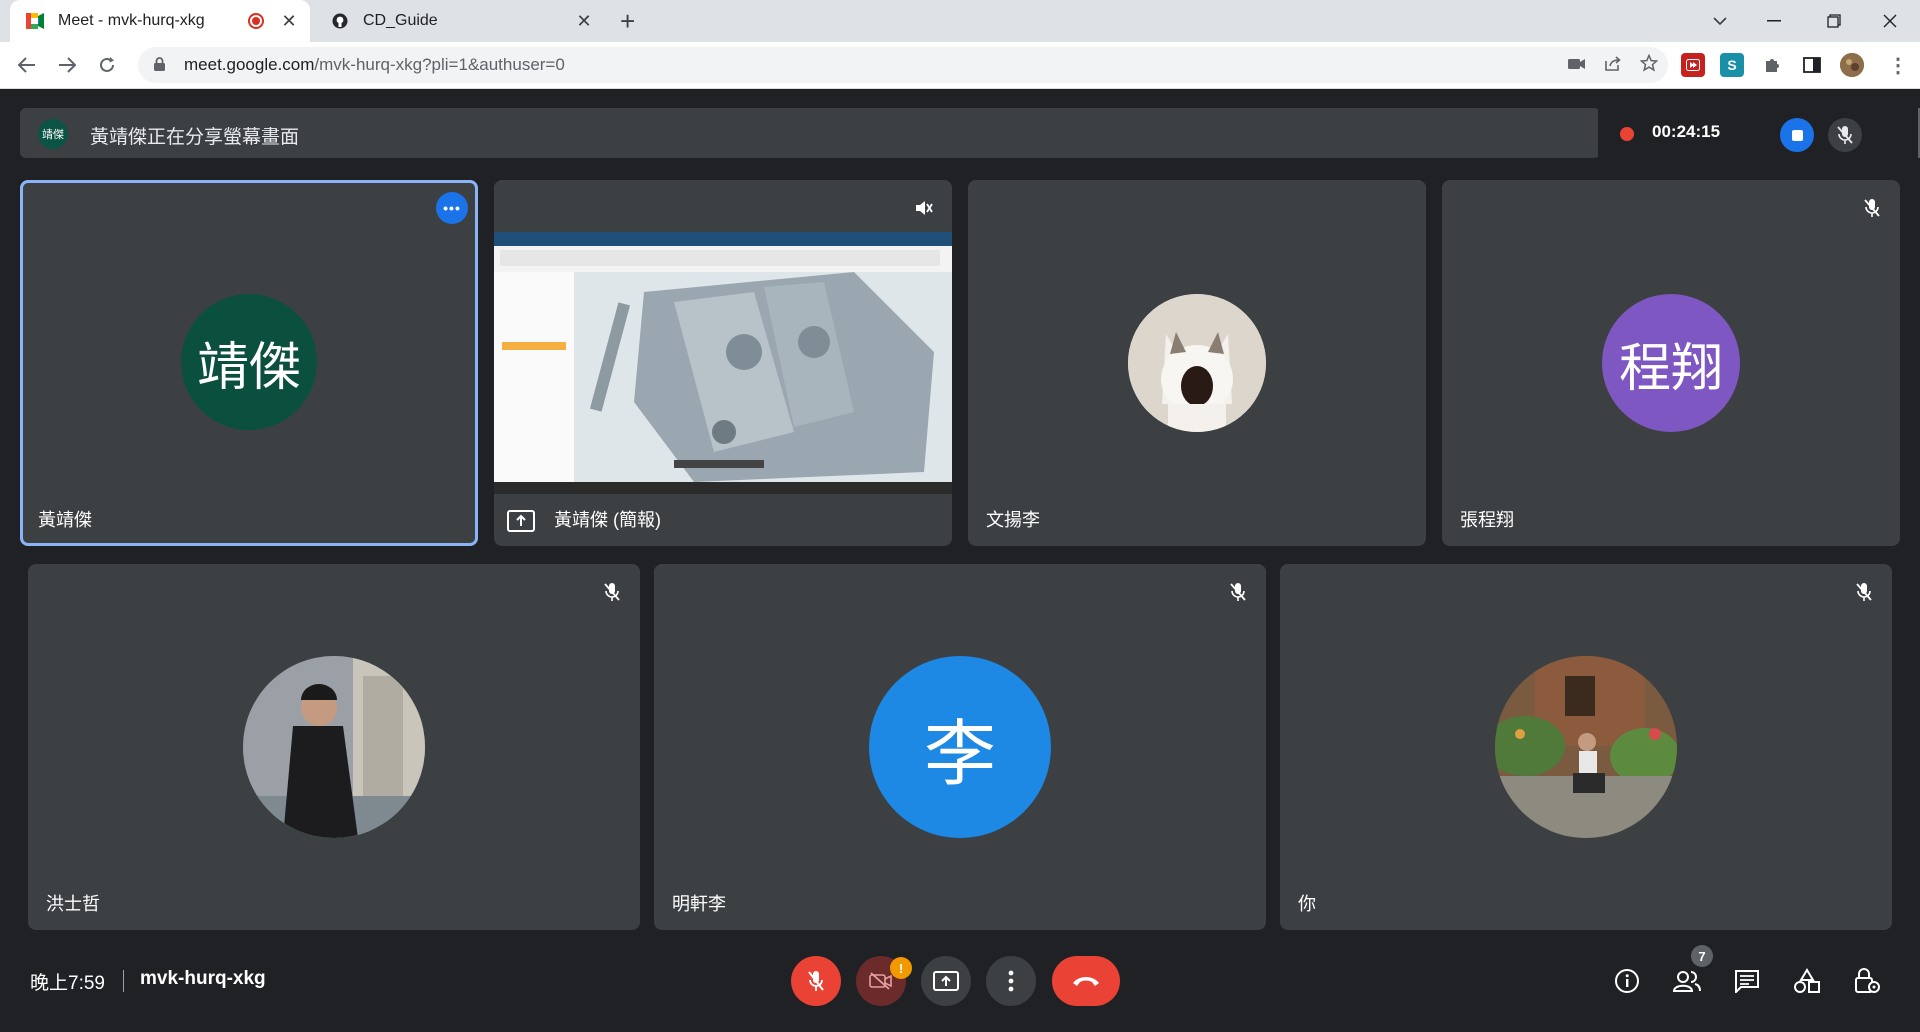 This screenshot has height=1032, width=1920. What do you see at coordinates (1867, 981) in the screenshot?
I see `host-controls-button` at bounding box center [1867, 981].